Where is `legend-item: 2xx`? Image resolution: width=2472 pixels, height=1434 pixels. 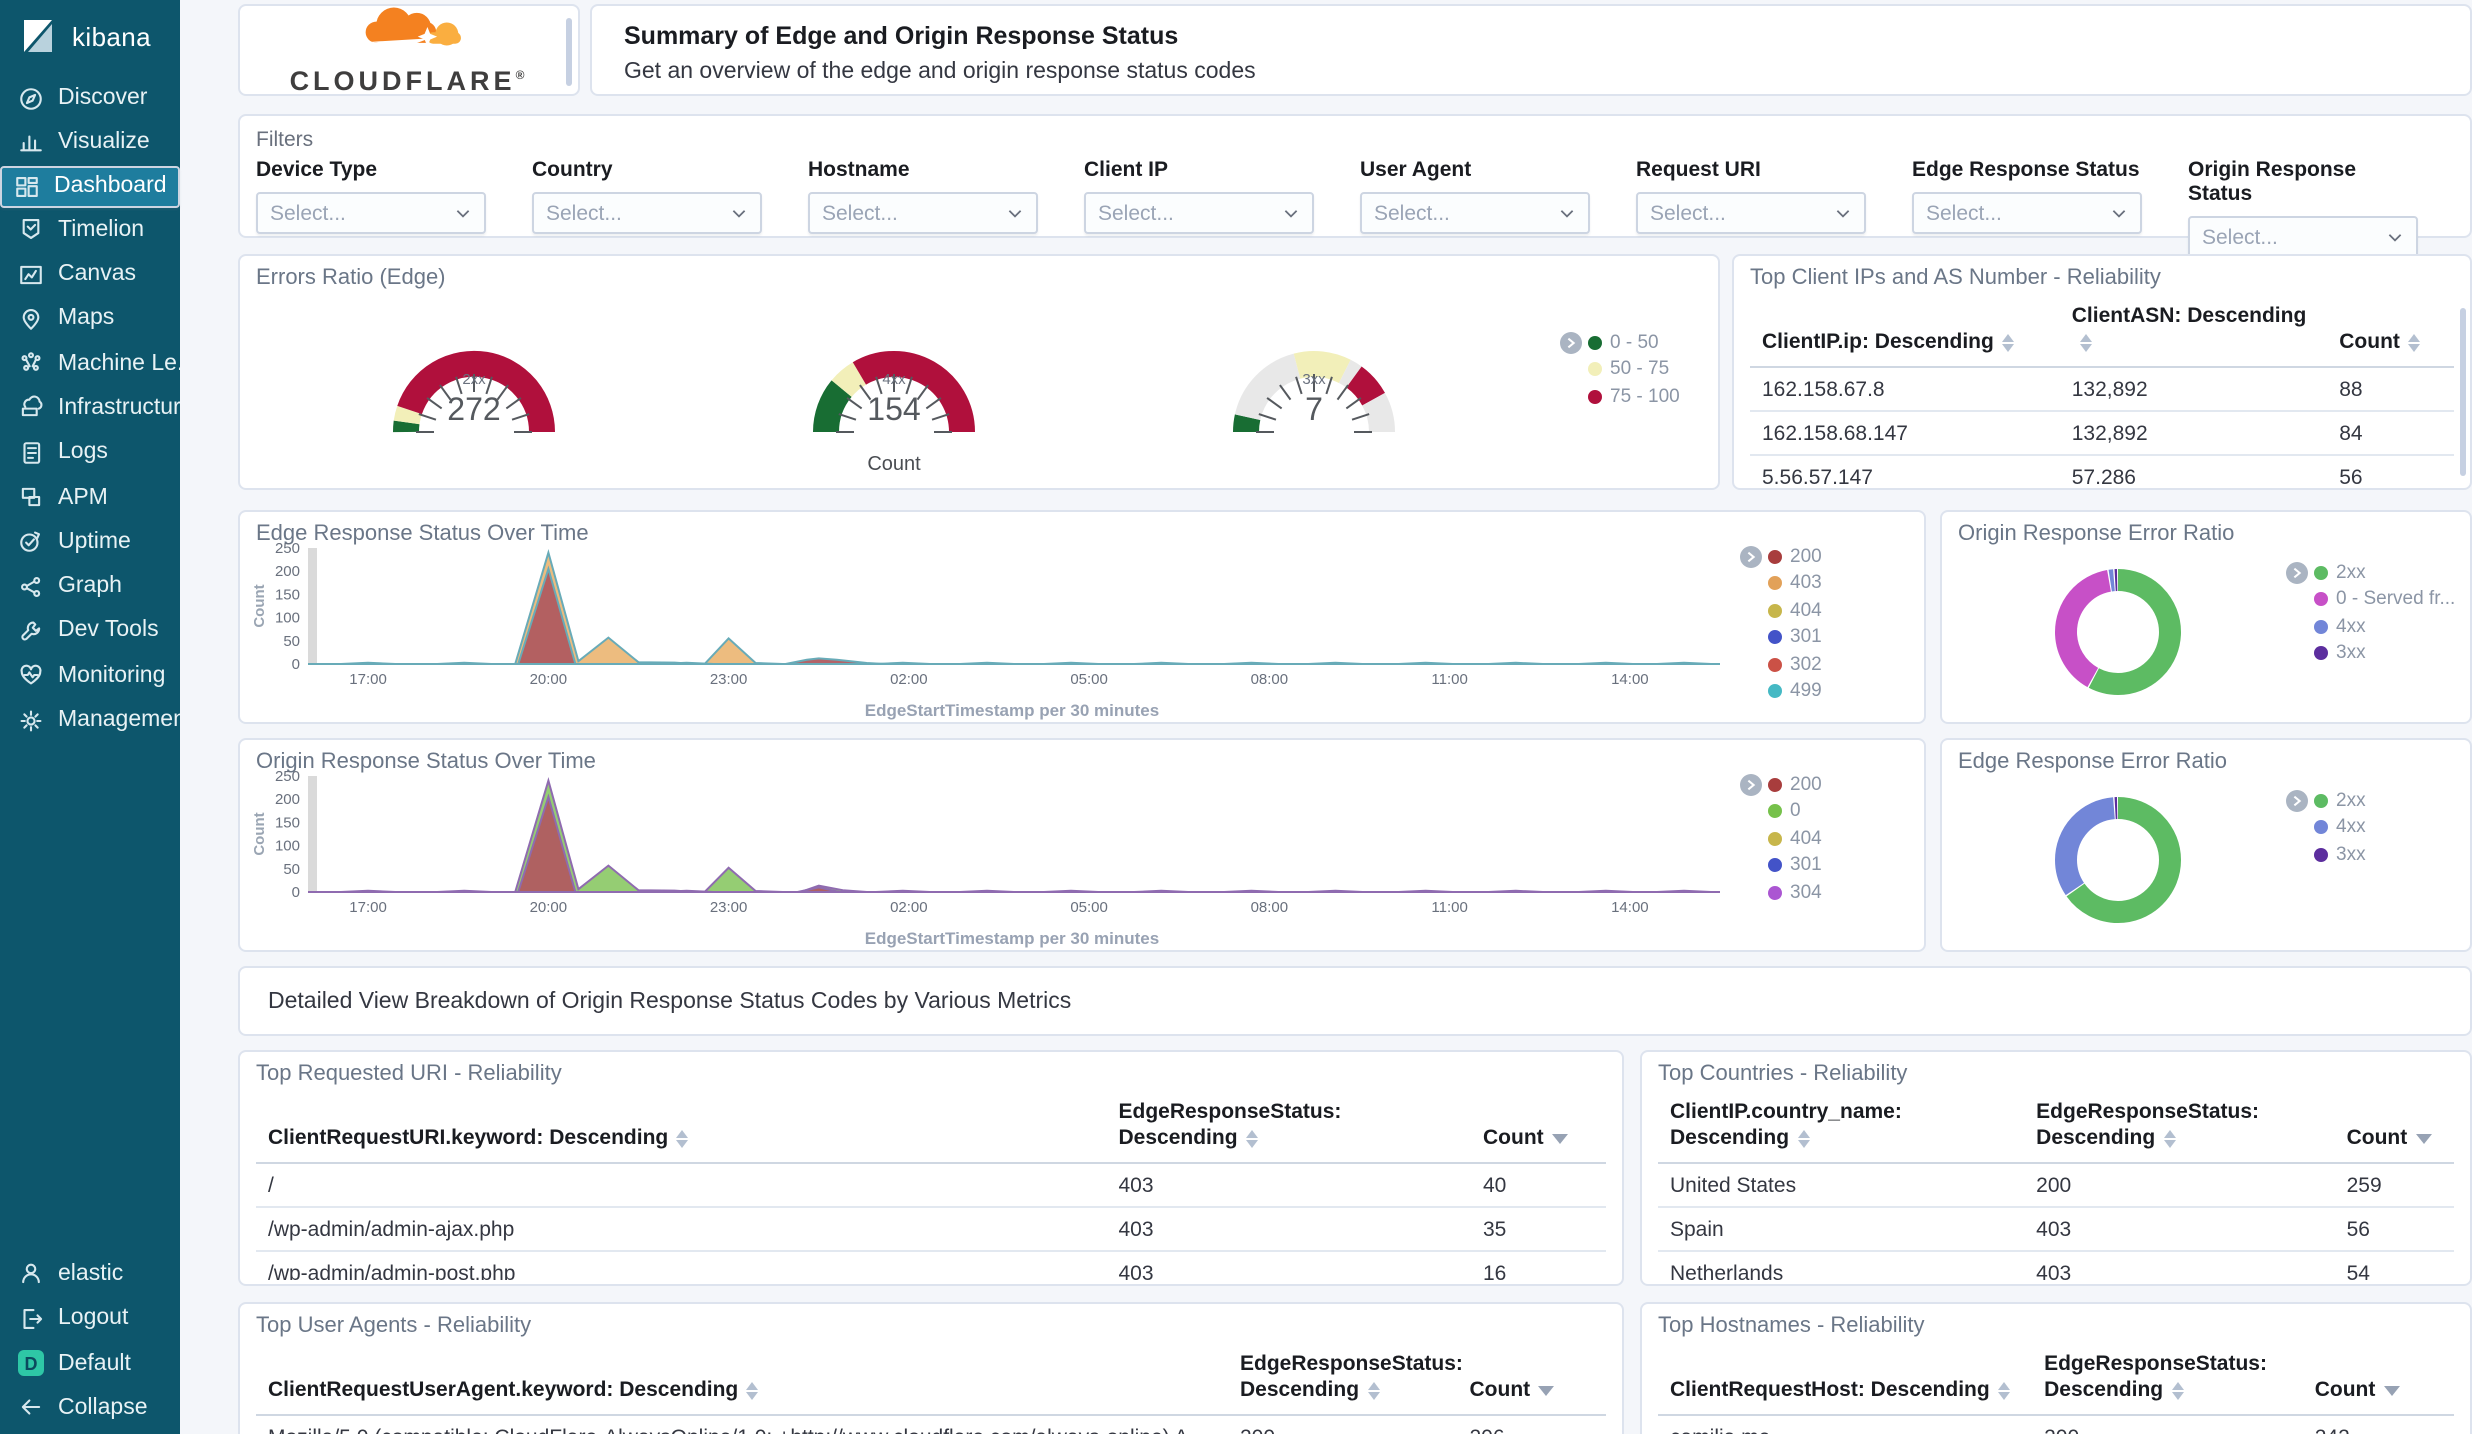 legend-item: 2xx is located at coordinates (2370, 572).